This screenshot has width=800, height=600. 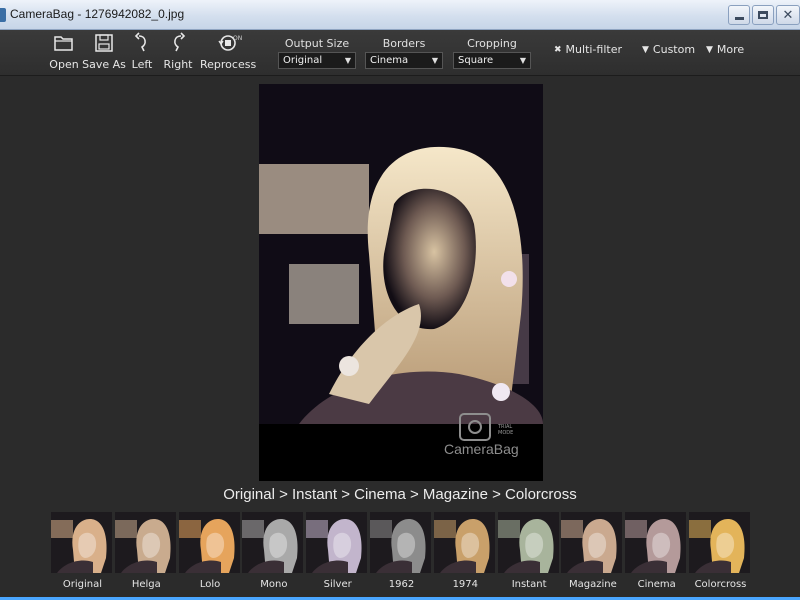 I want to click on borders-dropdown: Cinema ▼, so click(x=404, y=60).